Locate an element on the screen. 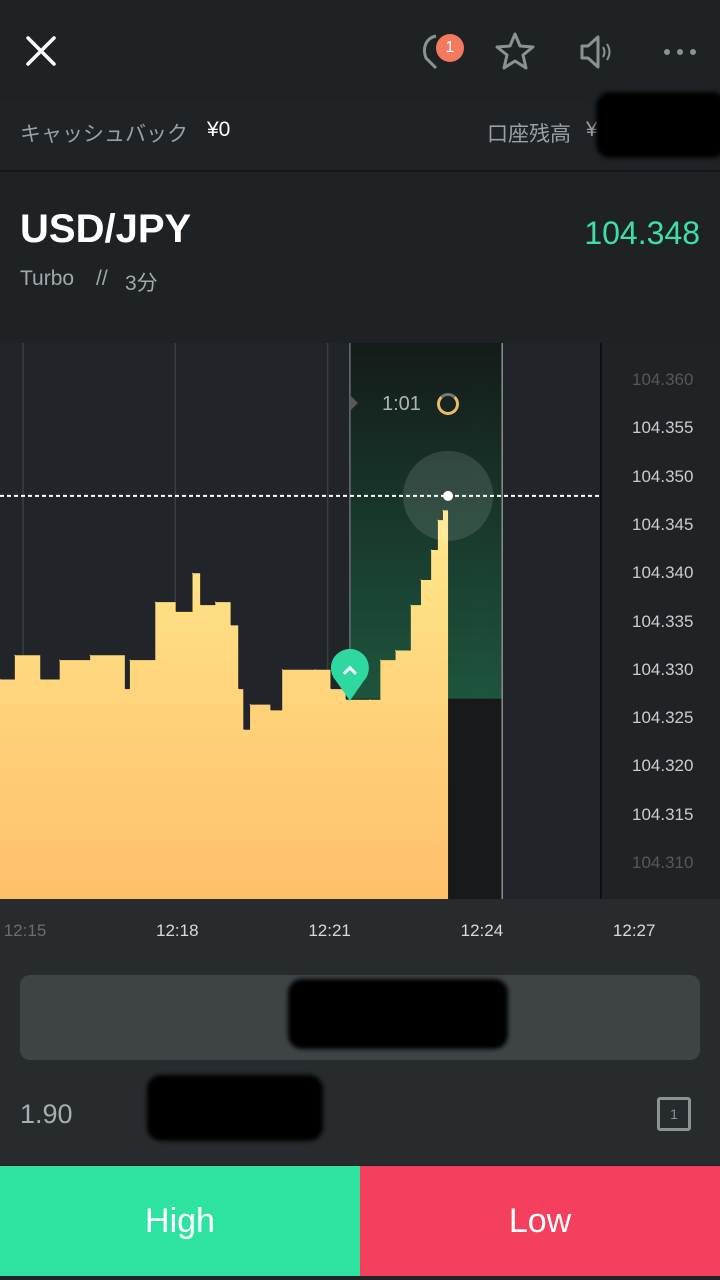 This screenshot has height=1280, width=720. mode-label: Turbo is located at coordinates (47, 278).